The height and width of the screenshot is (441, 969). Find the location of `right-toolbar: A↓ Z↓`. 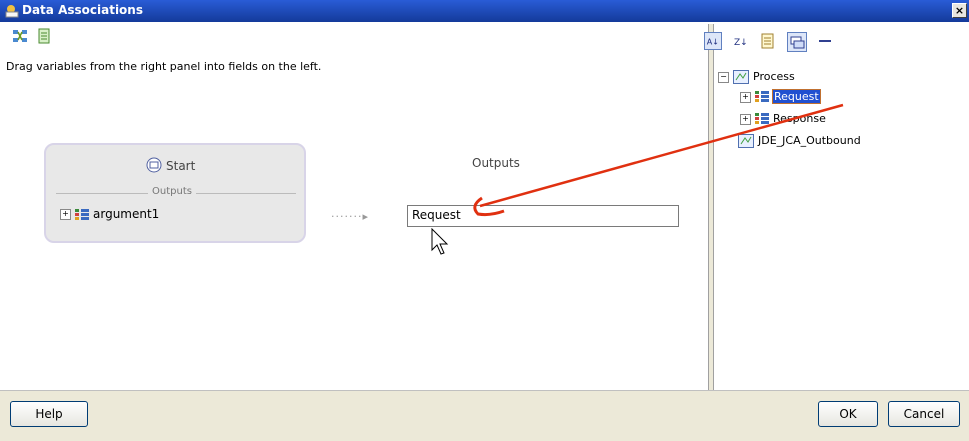

right-toolbar: A↓ Z↓ is located at coordinates (772, 42).